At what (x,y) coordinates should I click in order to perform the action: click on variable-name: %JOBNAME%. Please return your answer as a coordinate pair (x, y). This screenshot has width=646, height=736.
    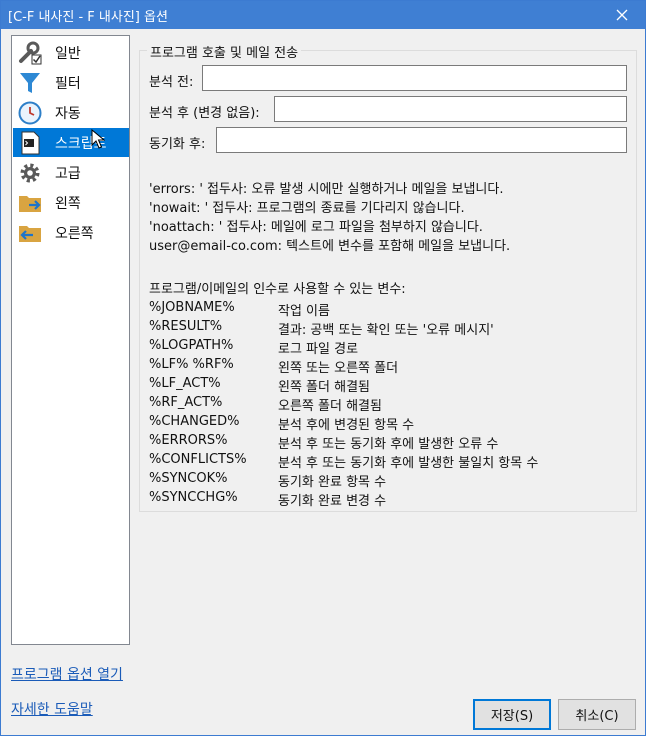
    Looking at the image, I should click on (192, 307).